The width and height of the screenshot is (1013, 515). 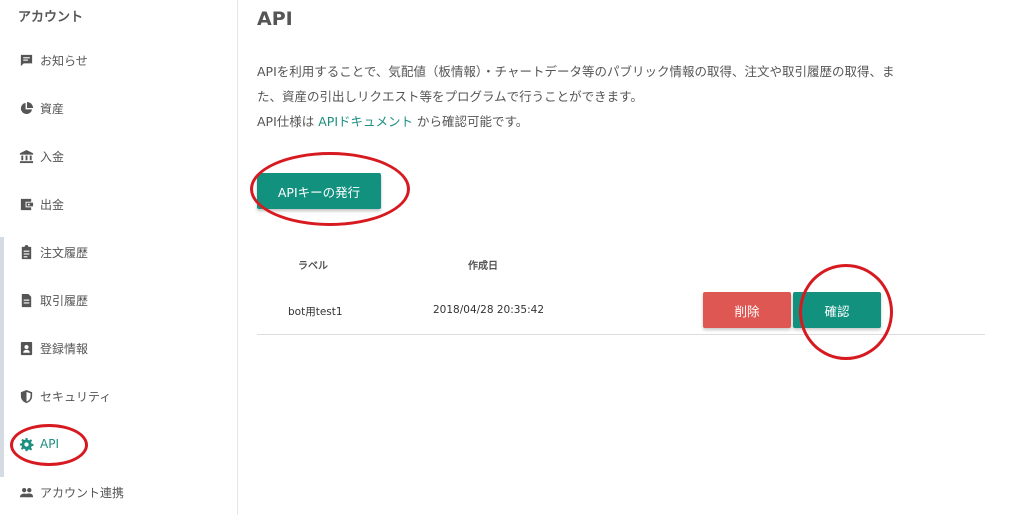 I want to click on confirm-button: 確認, so click(x=837, y=310).